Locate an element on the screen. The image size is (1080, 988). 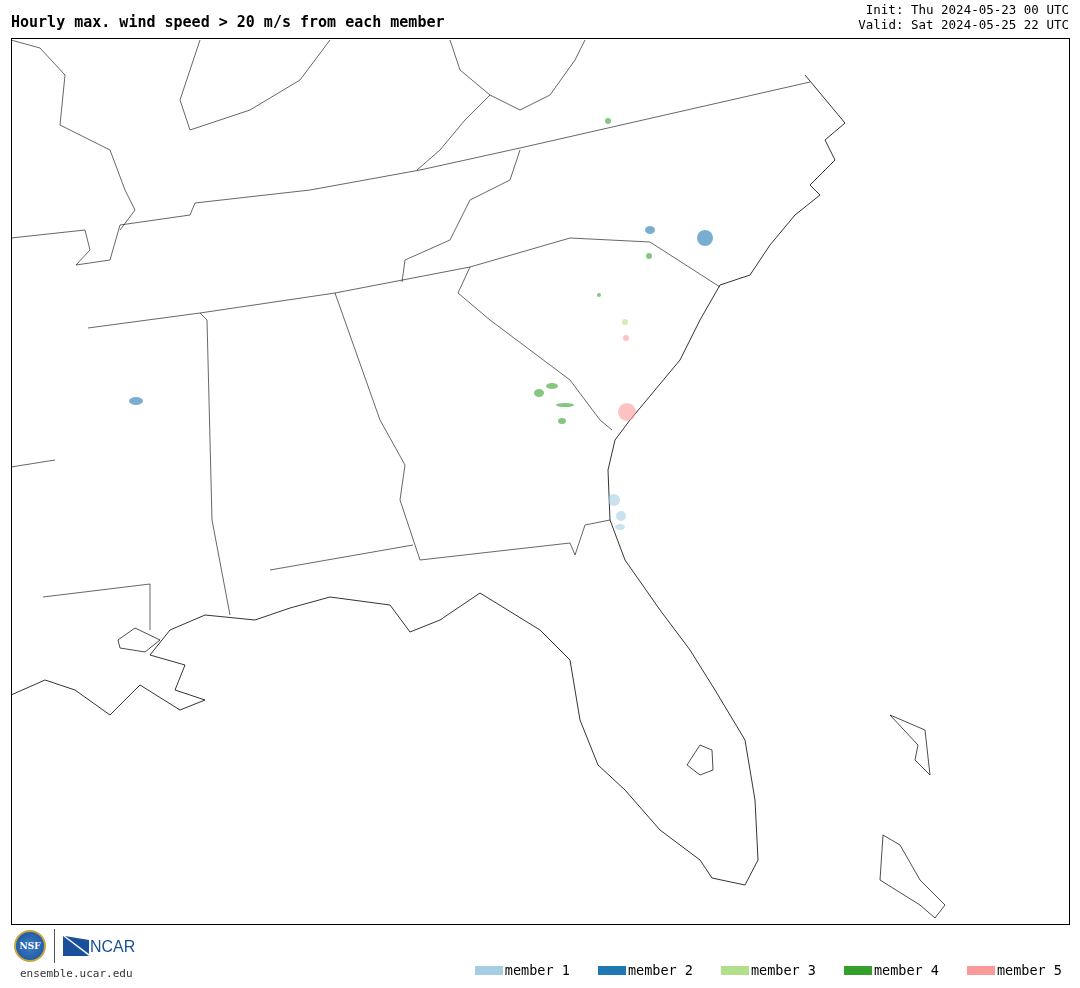
ncar-emblem-icon is located at coordinates (76, 946).